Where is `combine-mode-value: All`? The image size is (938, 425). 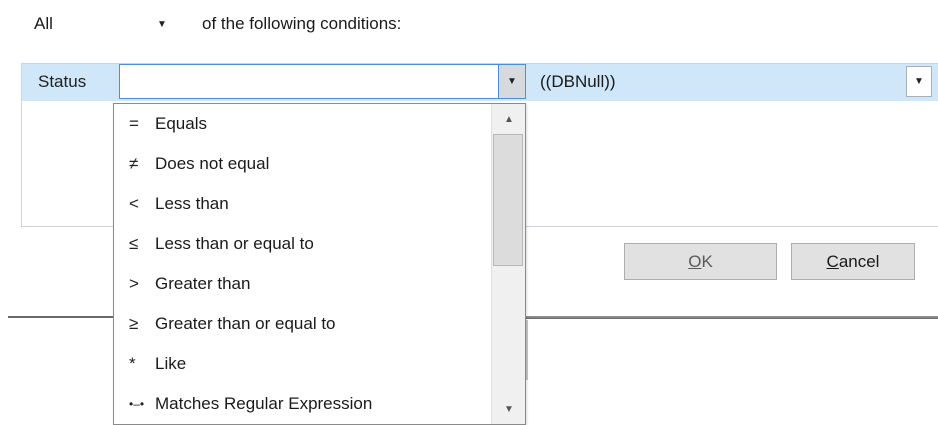 combine-mode-value: All is located at coordinates (43, 24).